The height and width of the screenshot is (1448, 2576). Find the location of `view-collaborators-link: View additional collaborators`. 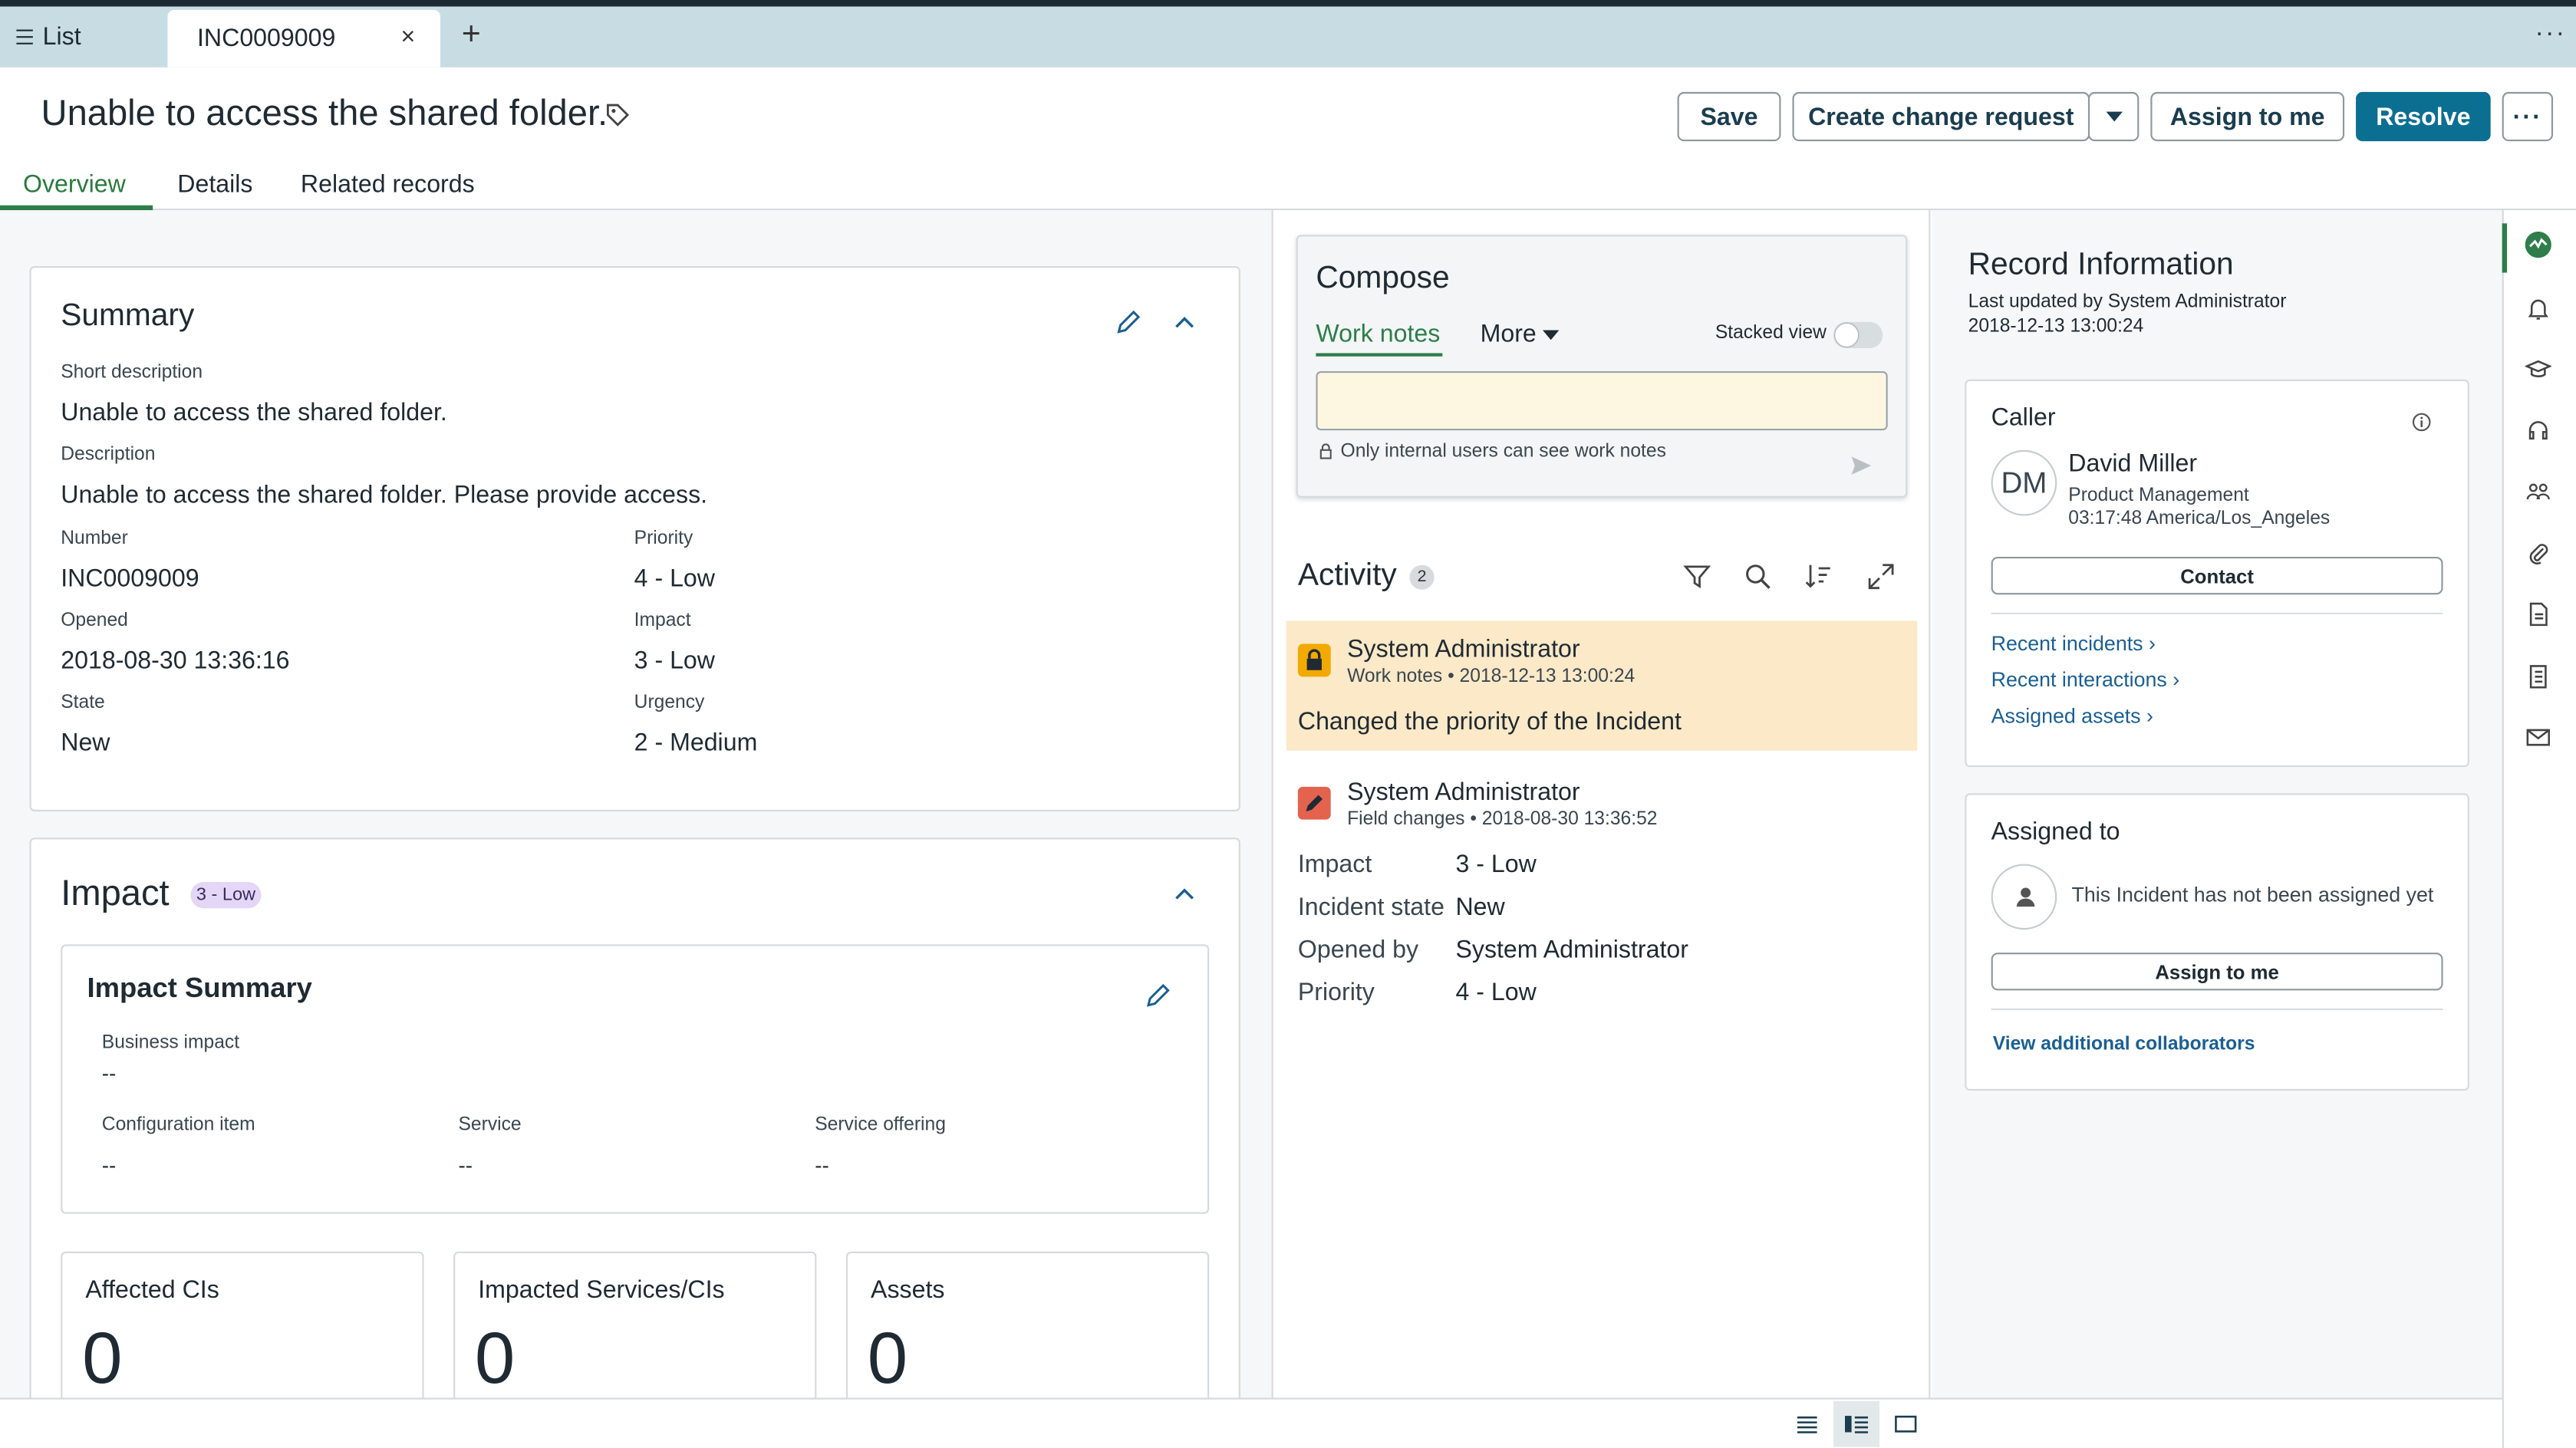

view-collaborators-link: View additional collaborators is located at coordinates (2124, 1045).